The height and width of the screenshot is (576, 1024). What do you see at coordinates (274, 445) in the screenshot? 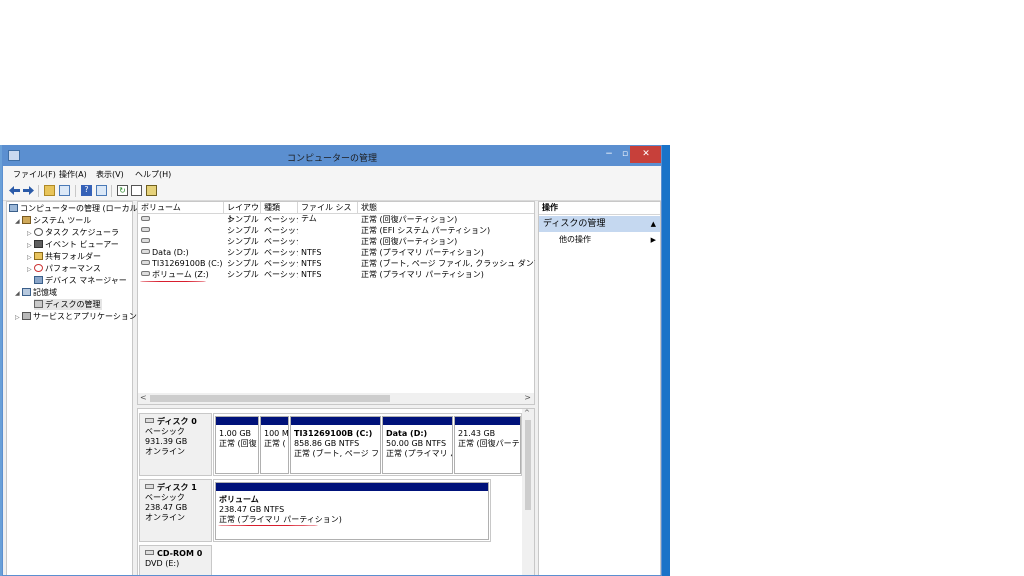
I see `partition: 100 M 正常 (` at bounding box center [274, 445].